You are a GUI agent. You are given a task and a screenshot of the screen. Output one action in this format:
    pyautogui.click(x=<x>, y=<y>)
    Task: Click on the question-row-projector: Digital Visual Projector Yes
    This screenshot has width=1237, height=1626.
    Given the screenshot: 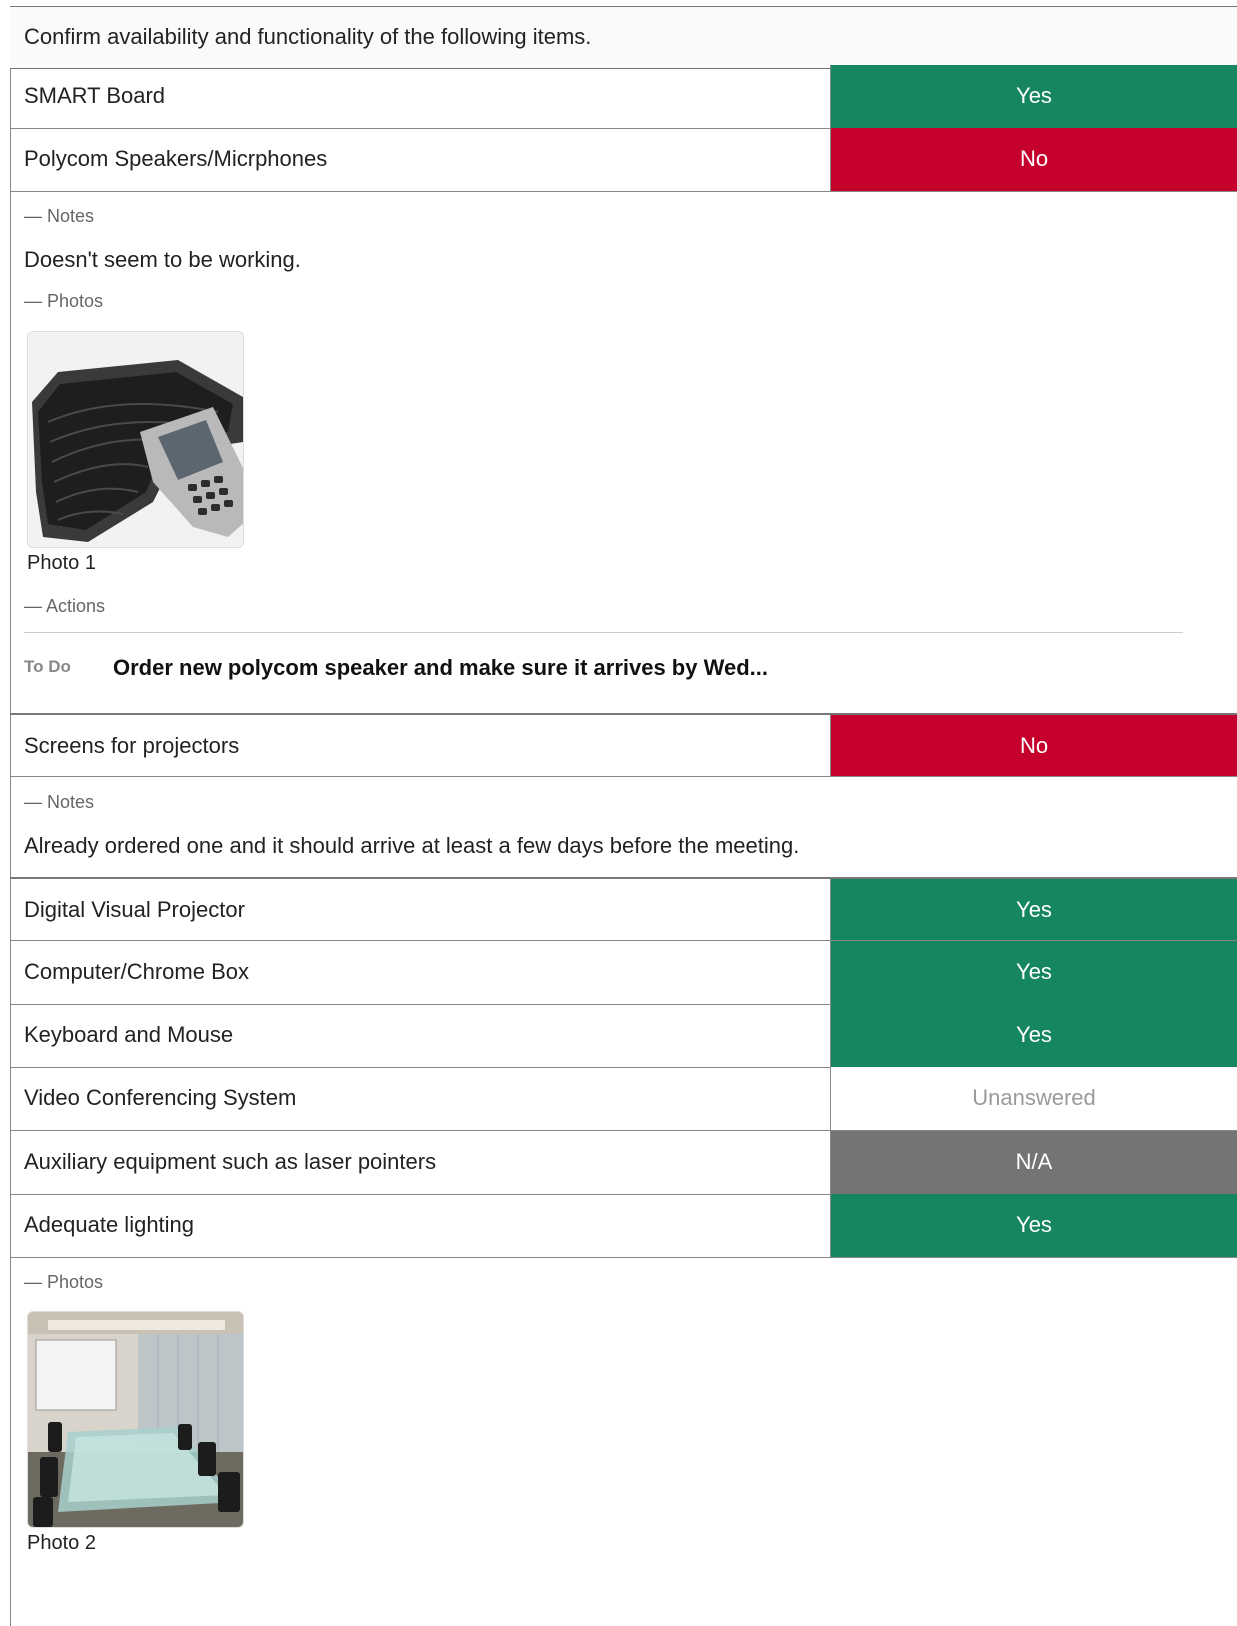 What is the action you would take?
    pyautogui.click(x=623, y=909)
    